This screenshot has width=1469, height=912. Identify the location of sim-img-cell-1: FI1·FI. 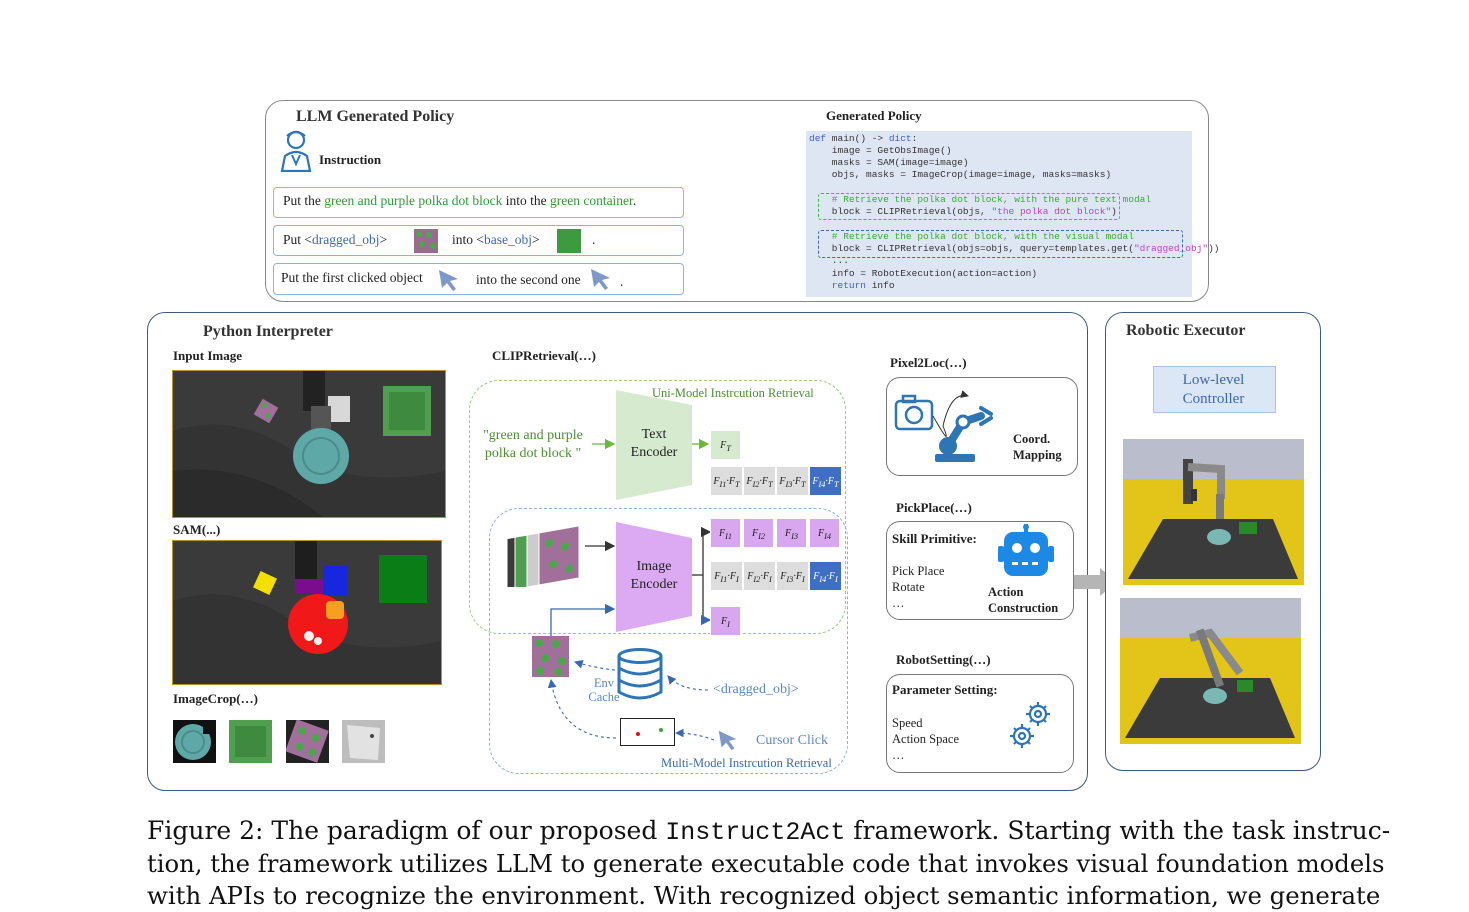
(726, 576).